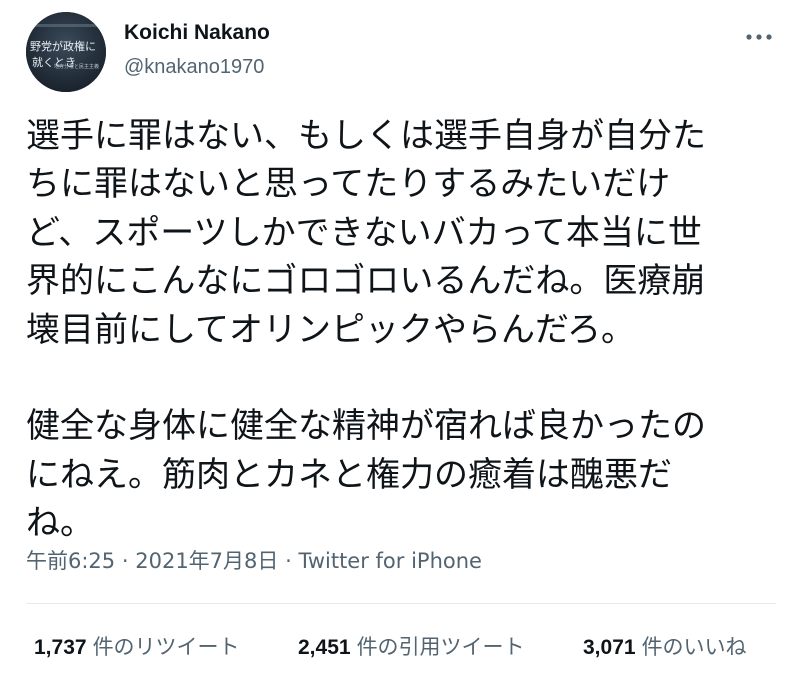 Image resolution: width=800 pixels, height=684 pixels. What do you see at coordinates (197, 67) in the screenshot?
I see `user-handle: @knakano1970` at bounding box center [197, 67].